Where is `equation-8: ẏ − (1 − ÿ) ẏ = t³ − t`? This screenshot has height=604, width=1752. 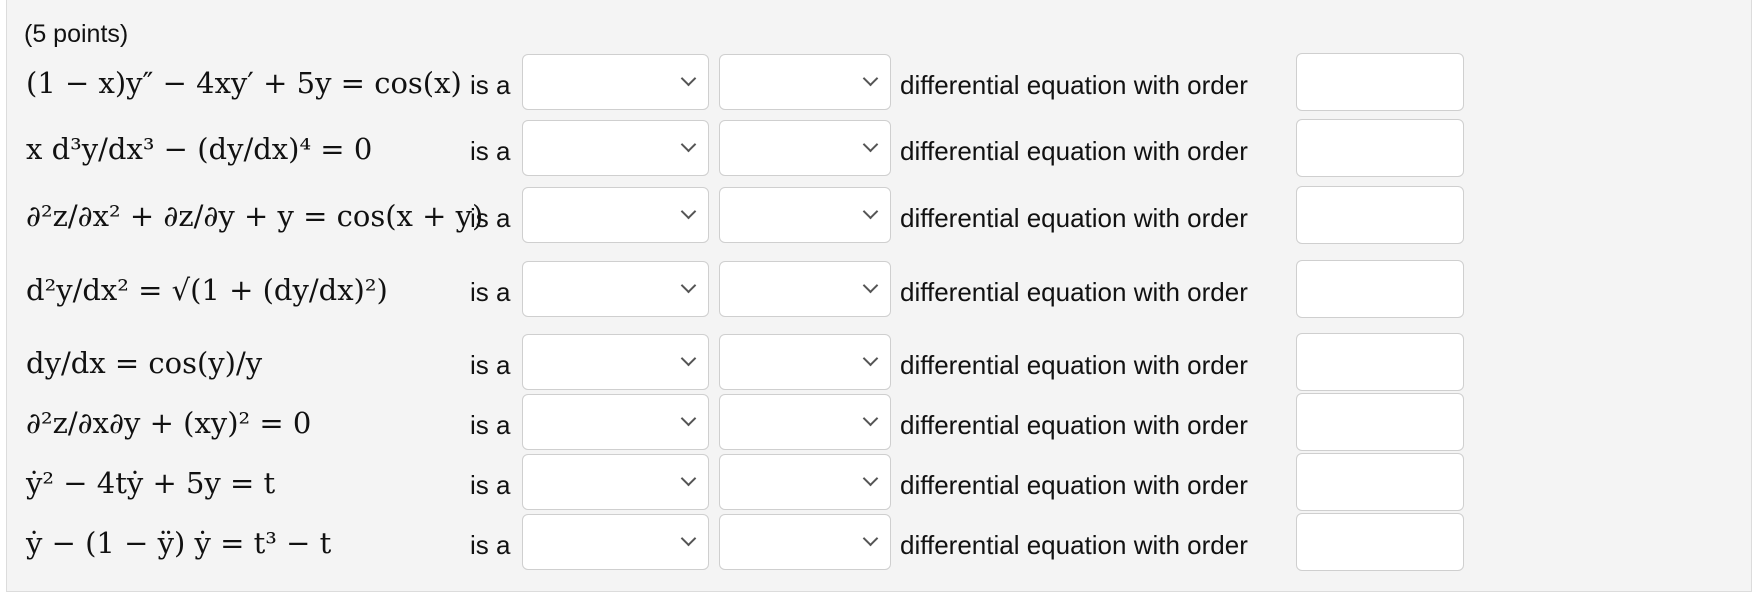 equation-8: ẏ − (1 − ÿ) ẏ = t³ − t is located at coordinates (179, 543).